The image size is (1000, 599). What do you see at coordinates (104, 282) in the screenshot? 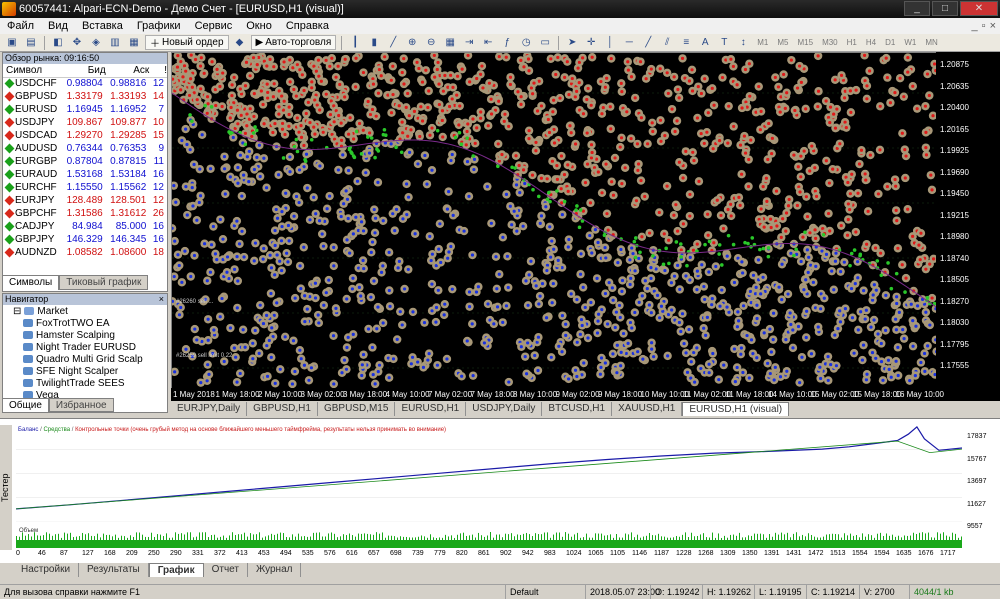
I see `tab-tick-chart: Тиковый график` at bounding box center [104, 282].